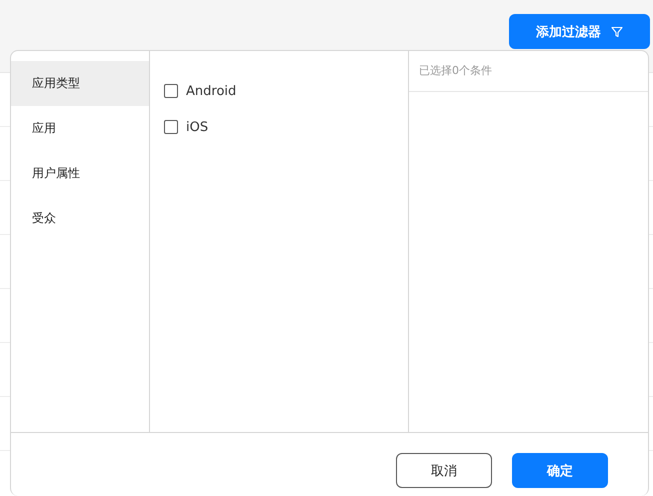 This screenshot has height=496, width=653. I want to click on category-item: 用户属性, so click(80, 173).